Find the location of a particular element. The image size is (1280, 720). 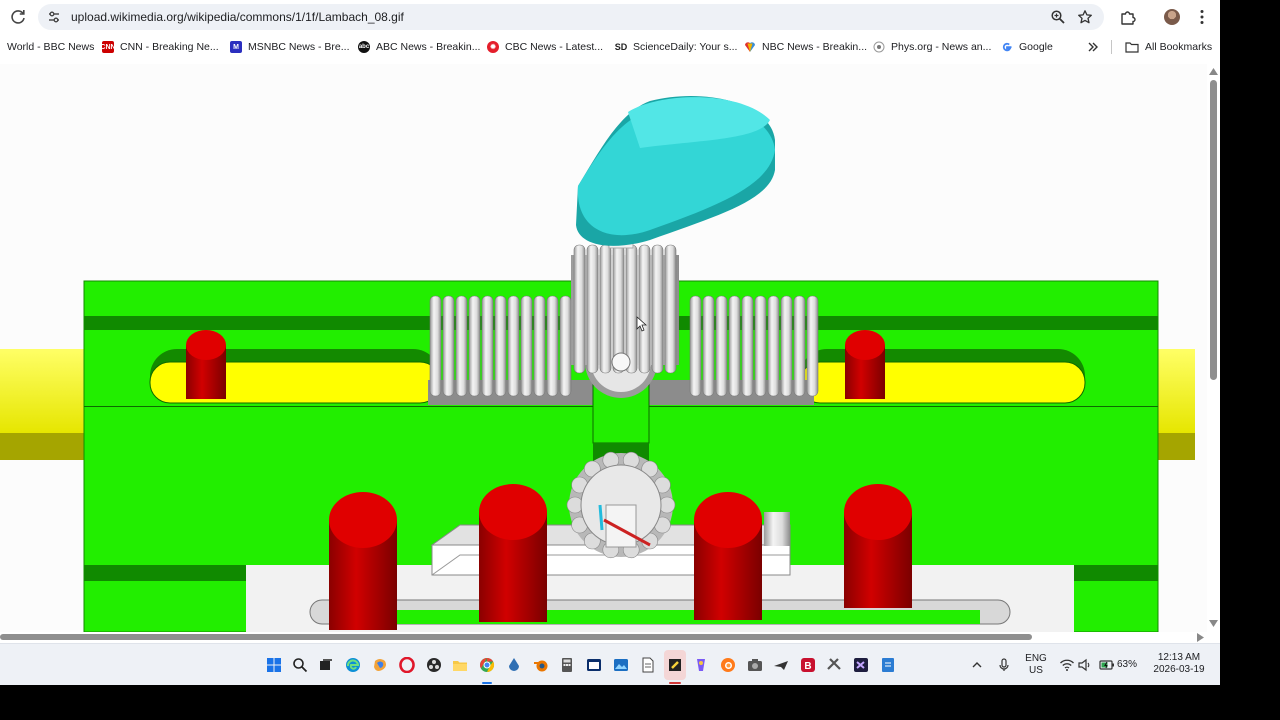

kebab-menu-icon is located at coordinates (1202, 17).